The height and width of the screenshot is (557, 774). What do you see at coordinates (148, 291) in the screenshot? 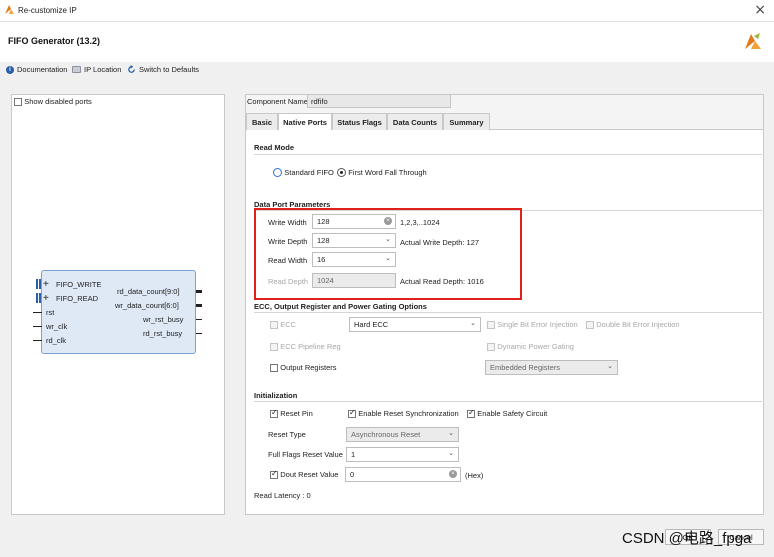
I see `port-rd-data-count: rd_data_count[9:0]` at bounding box center [148, 291].